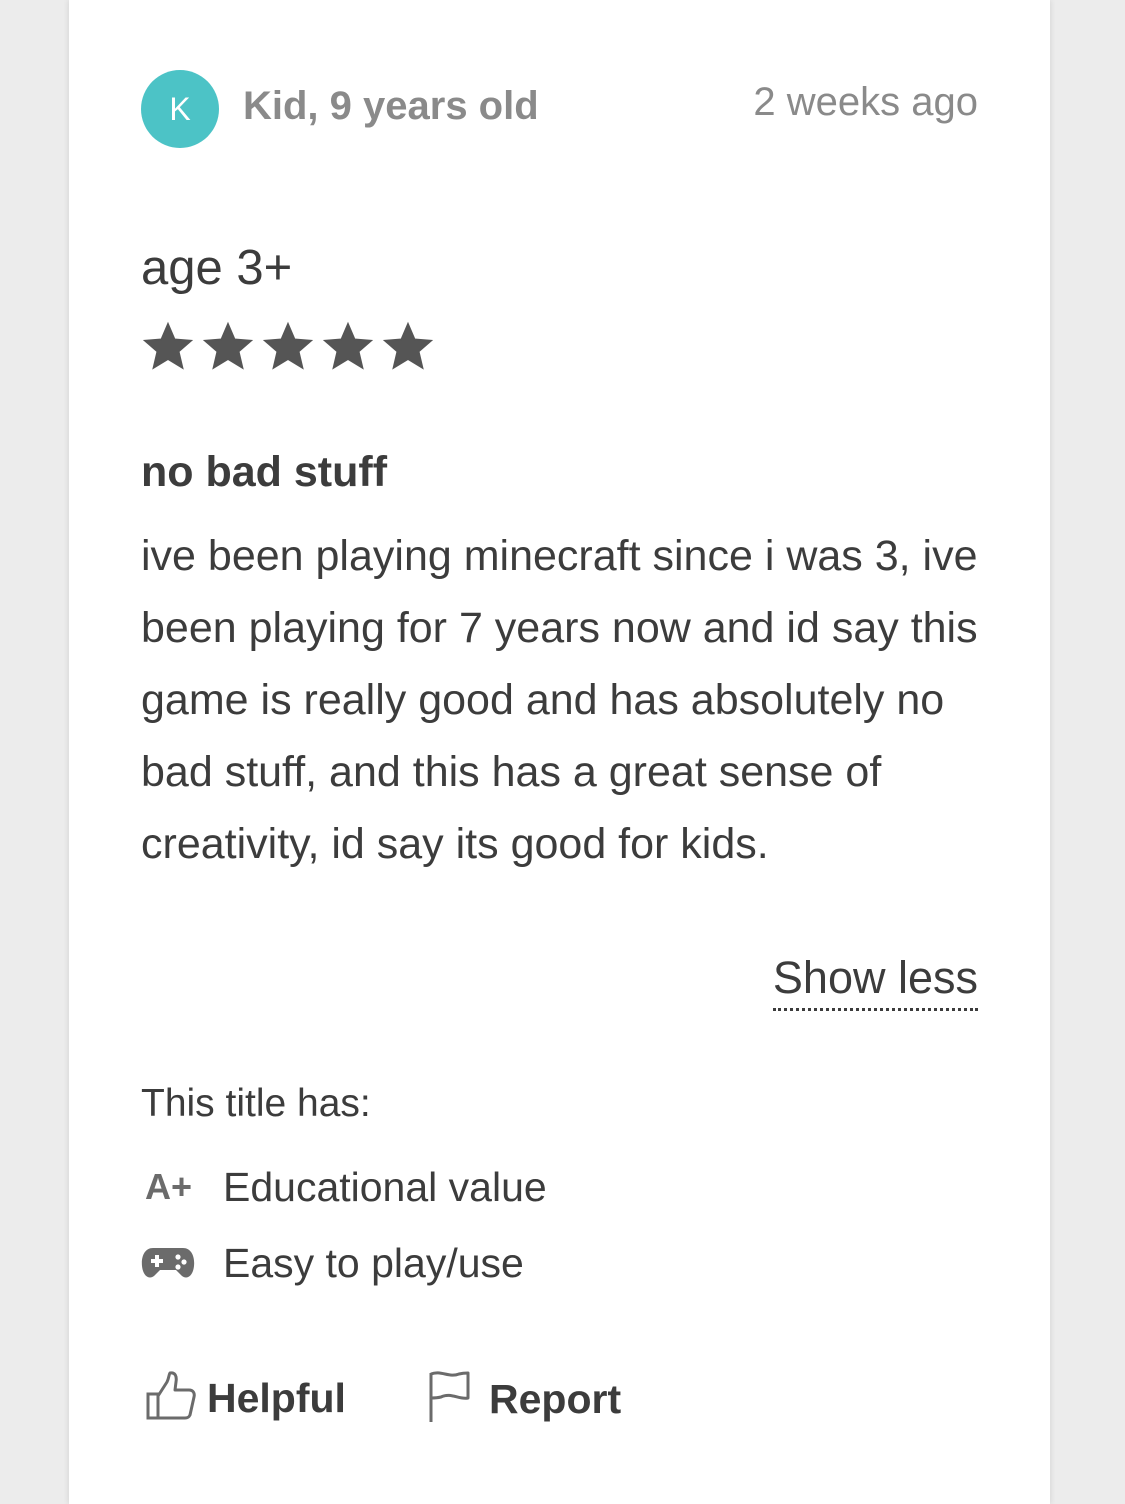 The height and width of the screenshot is (1504, 1125). I want to click on attribute-label: Easy to play/use, so click(373, 1262).